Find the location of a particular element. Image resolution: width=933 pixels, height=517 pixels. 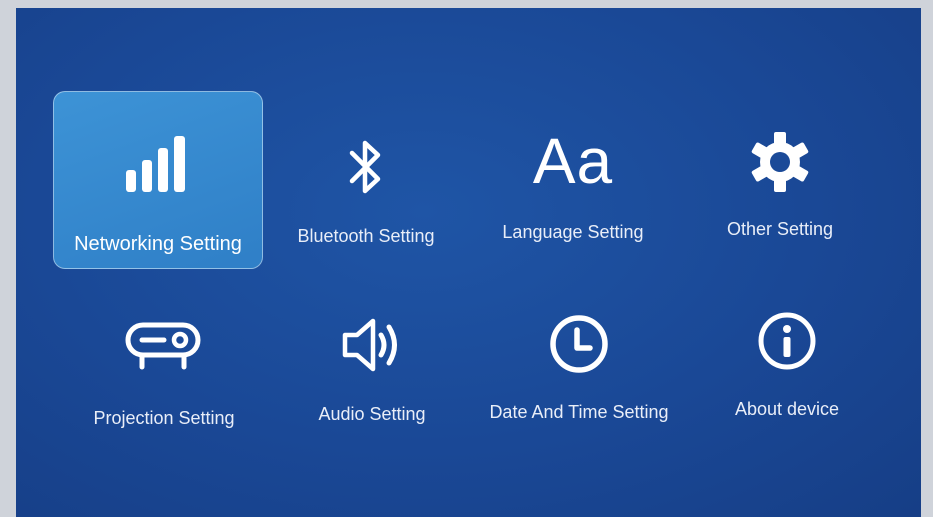

projection-setting-label: Projection Setting is located at coordinates (164, 418).